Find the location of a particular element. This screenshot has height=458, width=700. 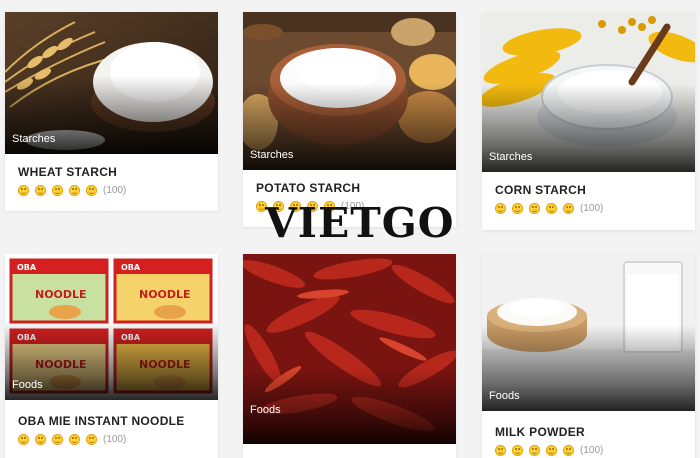

product-title: OBA MIE INSTANT NOODLE is located at coordinates (111, 421).